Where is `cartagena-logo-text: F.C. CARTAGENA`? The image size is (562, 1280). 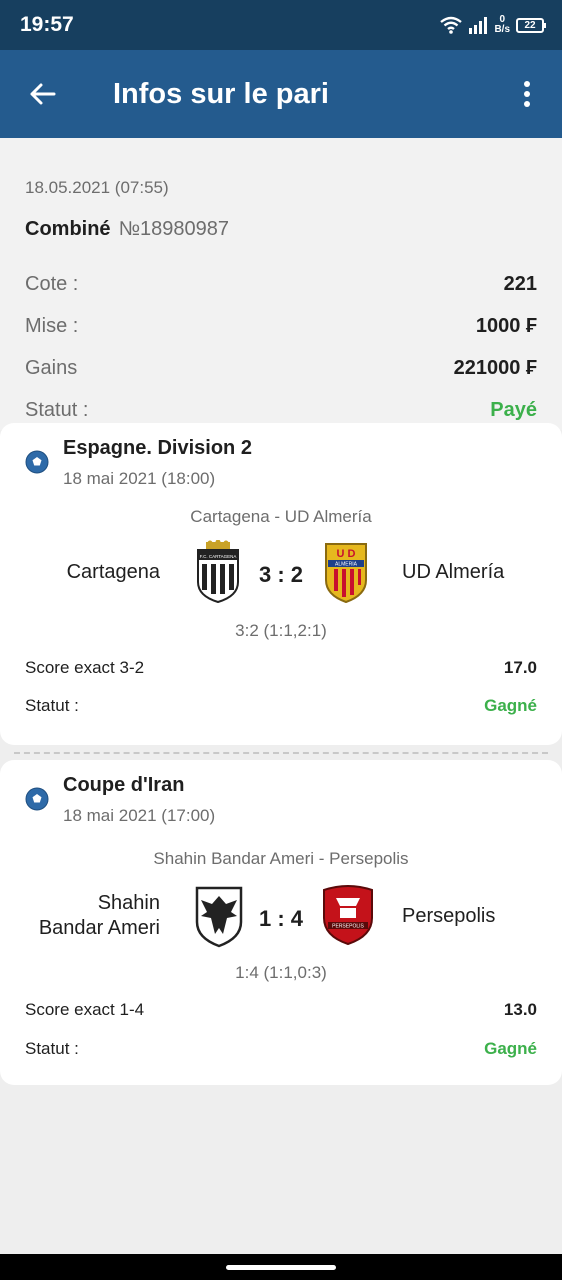
cartagena-logo-text: F.C. CARTAGENA is located at coordinates (218, 556).